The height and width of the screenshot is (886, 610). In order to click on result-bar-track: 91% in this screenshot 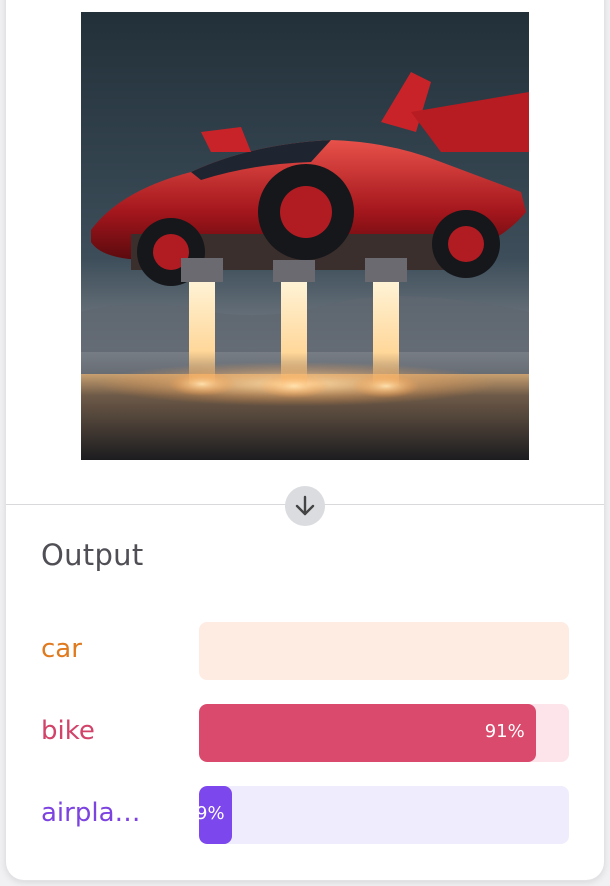, I will do `click(384, 733)`.